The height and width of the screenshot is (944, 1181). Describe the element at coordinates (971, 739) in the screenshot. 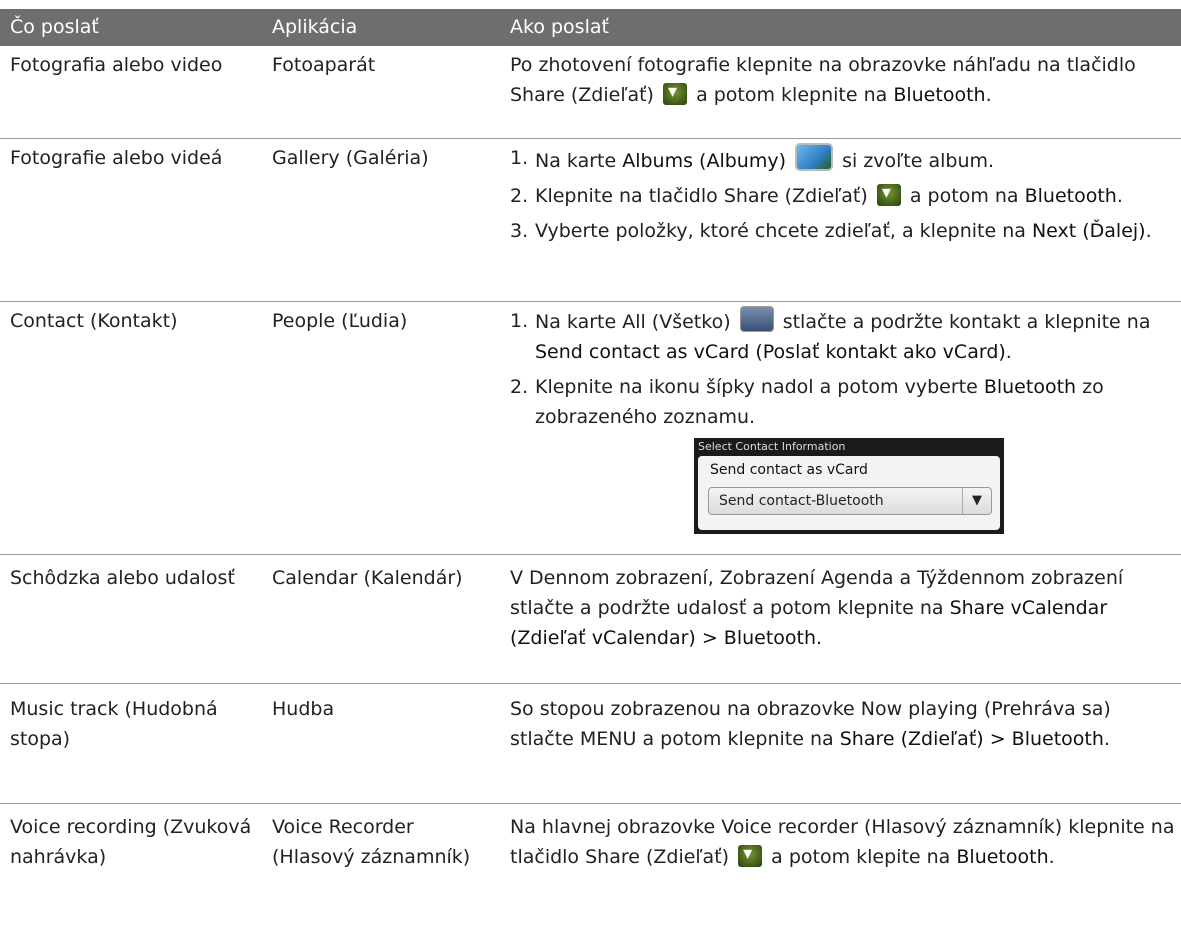

I see `how-emphasis: Share (Zdieľať) > Bluetooth` at that location.